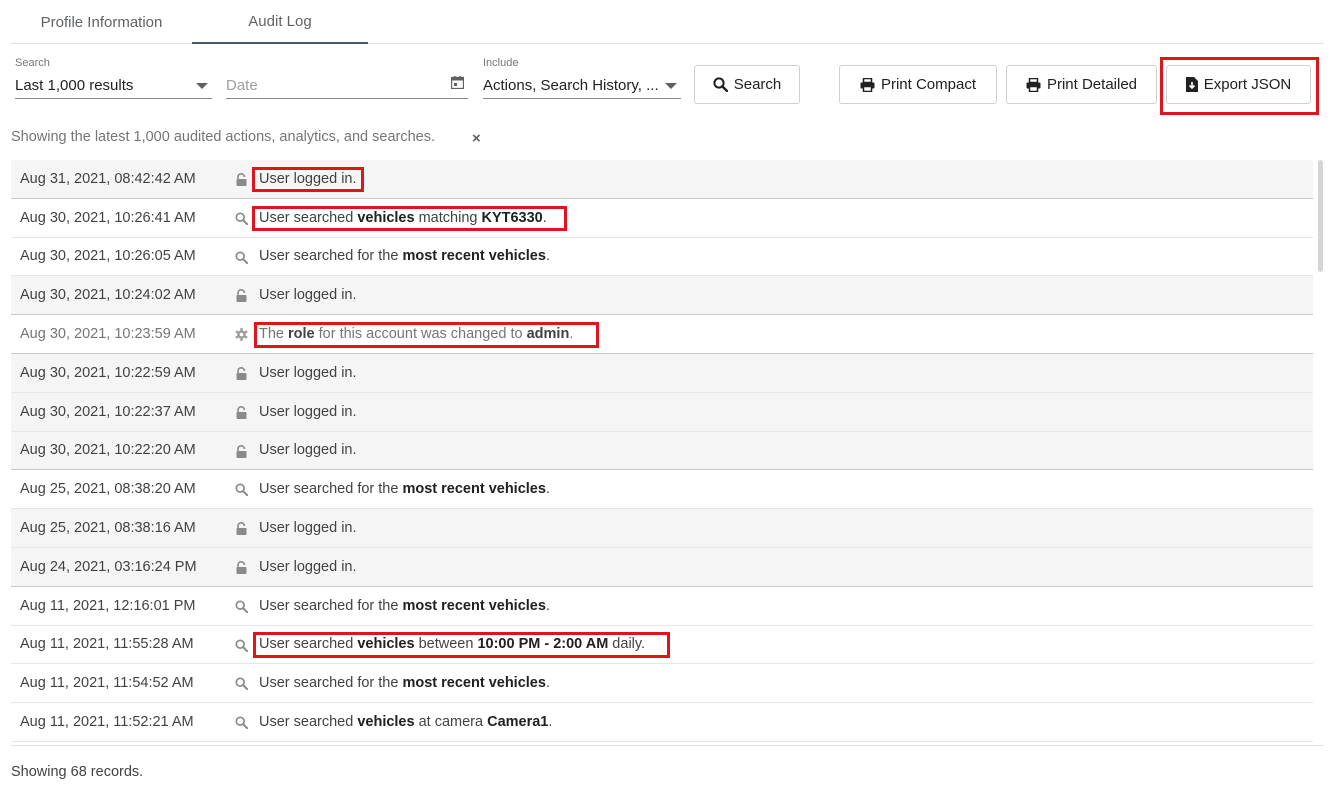  Describe the element at coordinates (107, 644) in the screenshot. I see `row-timestamp: Aug 11, 2021, 11:55:28 AM` at that location.